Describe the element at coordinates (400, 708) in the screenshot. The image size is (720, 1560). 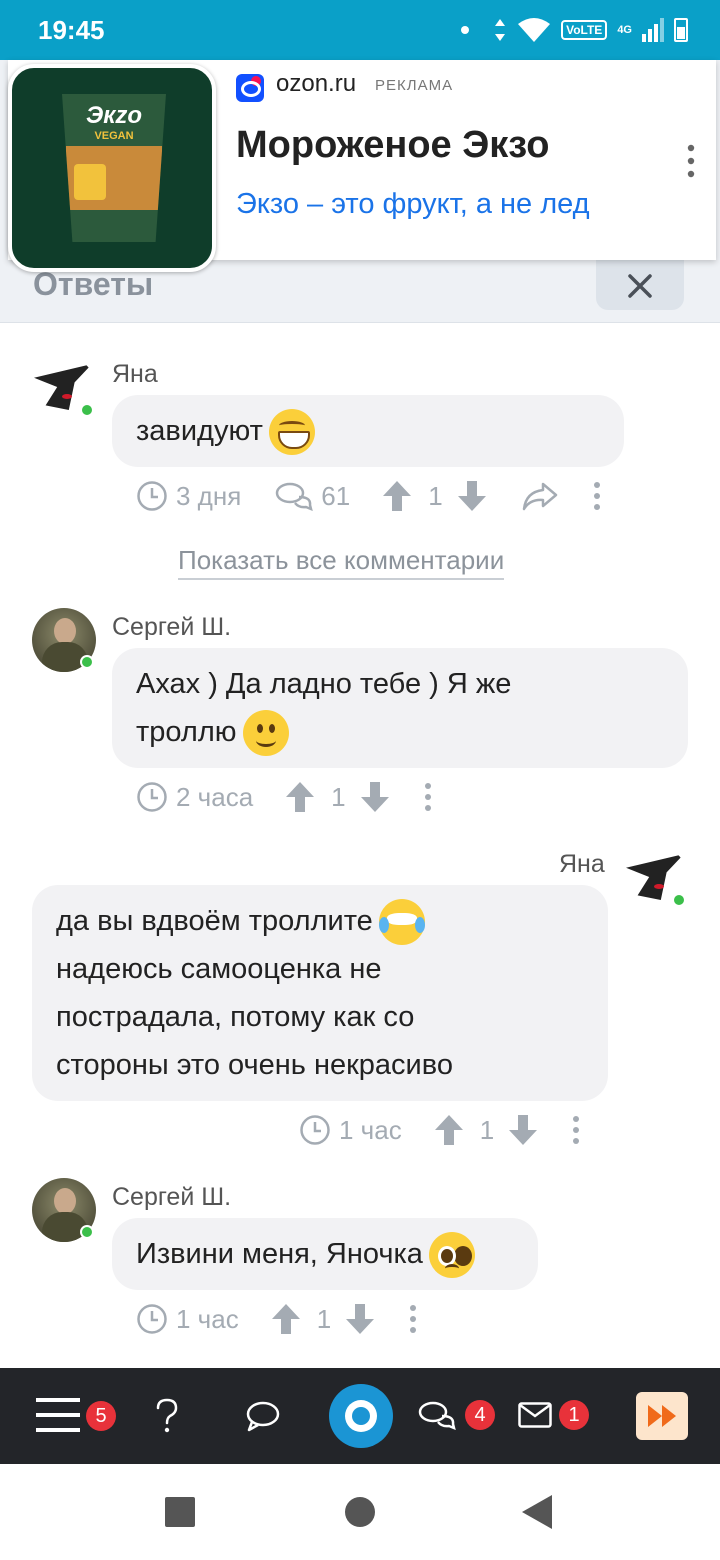
I see `comment-bubble: Ахах ) Да ладно тебе ) Я же троллю` at that location.